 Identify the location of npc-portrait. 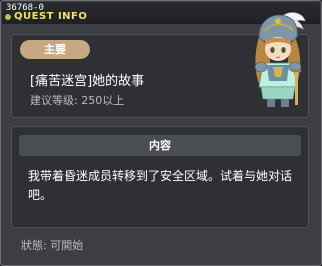
(280, 59).